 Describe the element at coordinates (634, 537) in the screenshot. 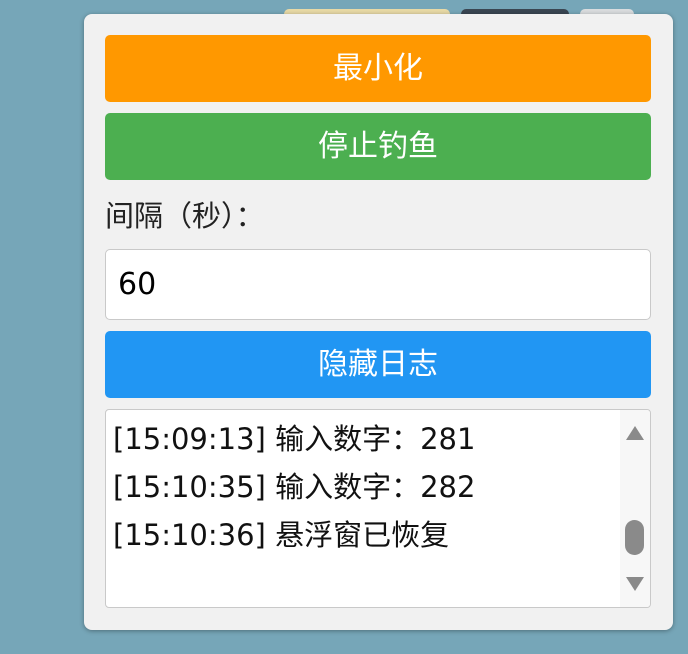

I see `scrollbar-thumb` at that location.